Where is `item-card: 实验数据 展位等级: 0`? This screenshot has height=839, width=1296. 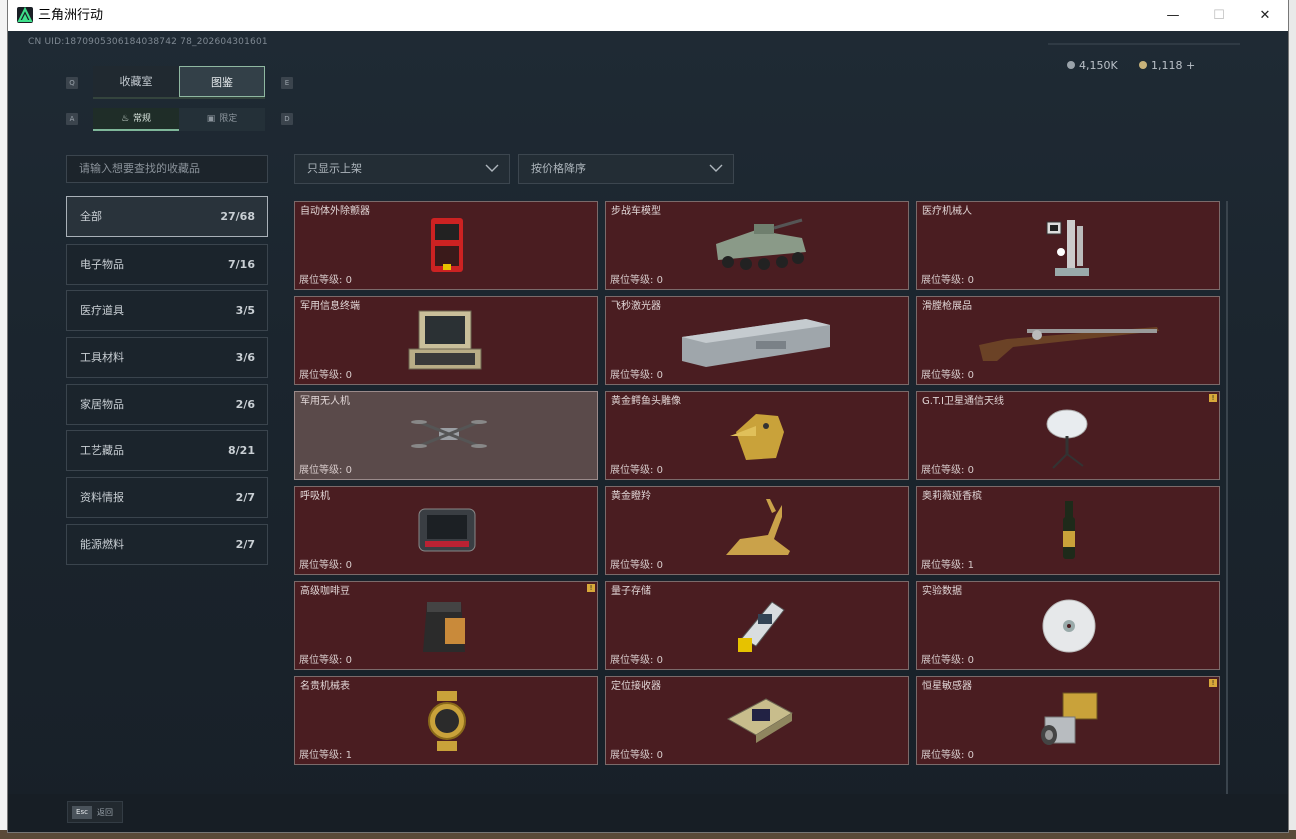 item-card: 实验数据 展位等级: 0 is located at coordinates (1068, 625).